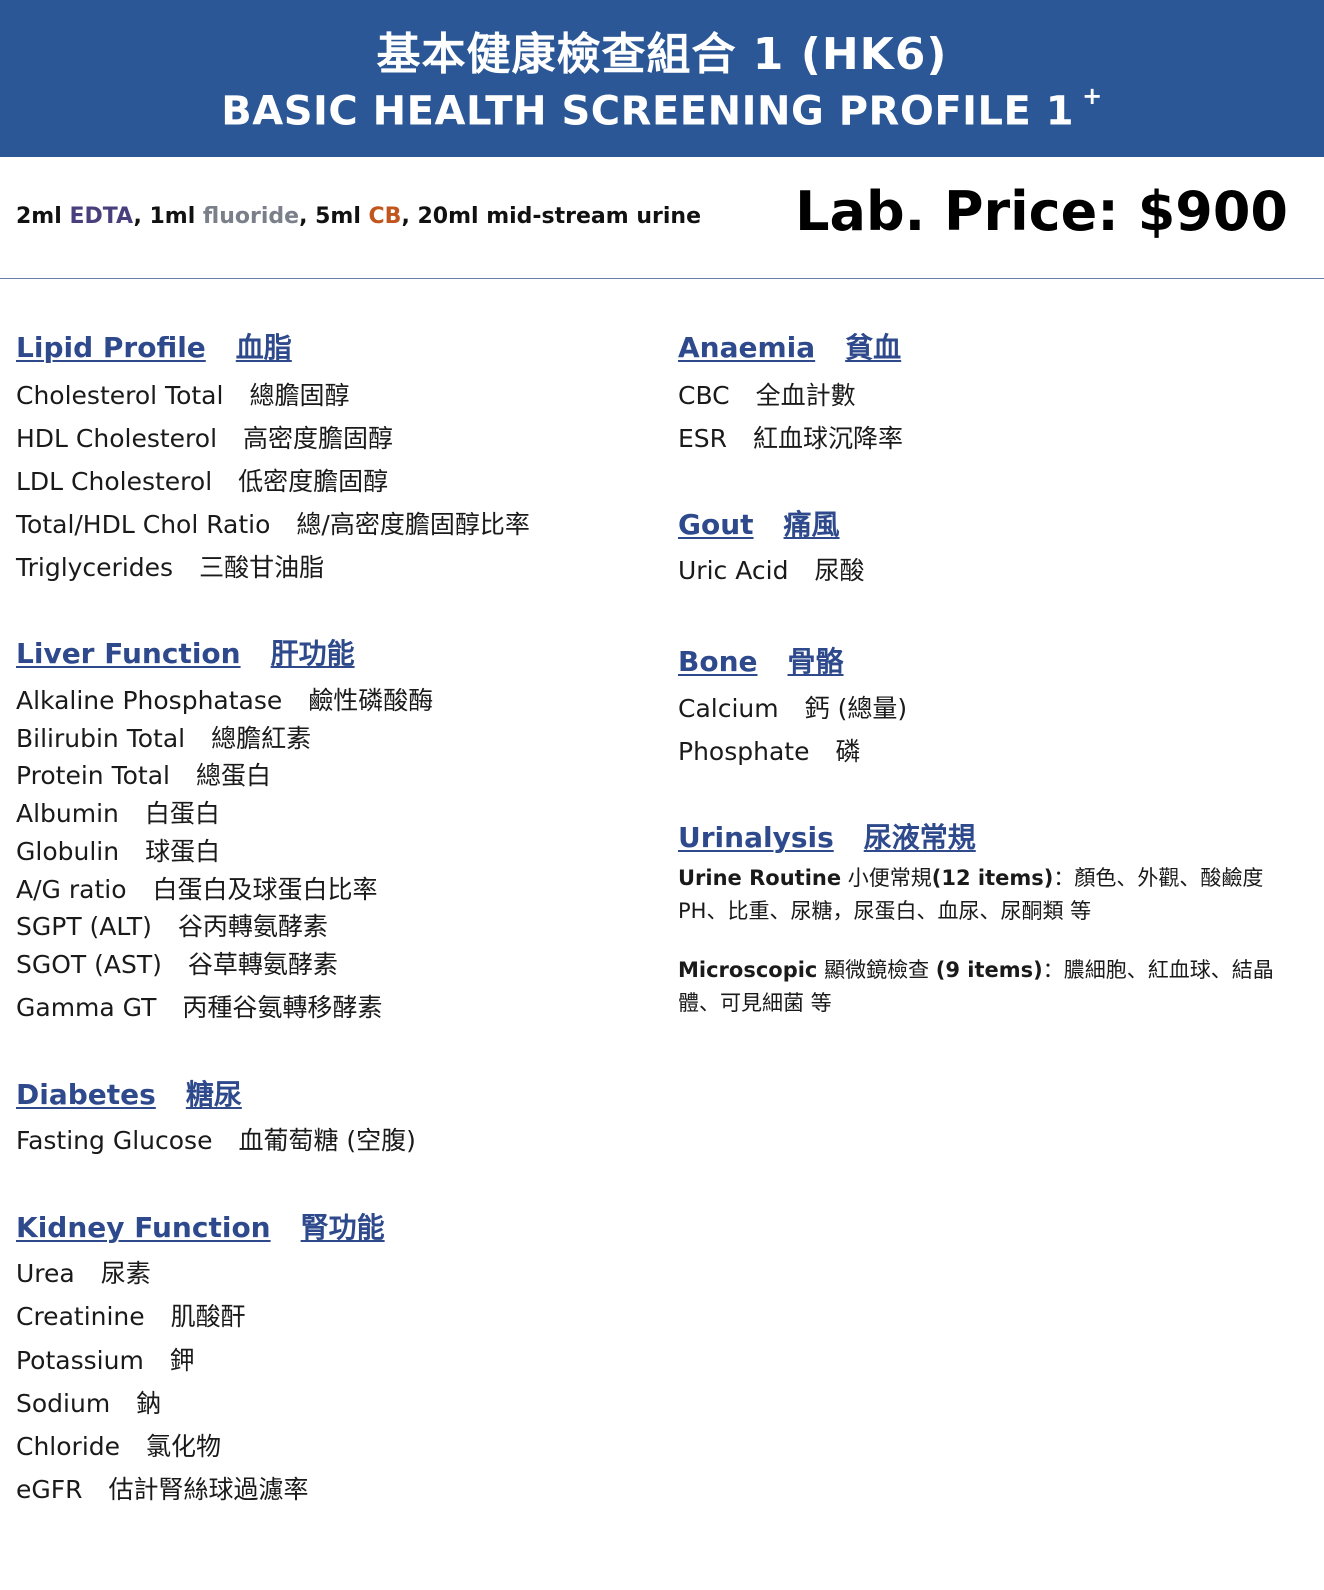  What do you see at coordinates (856, 708) in the screenshot?
I see `test-name-zh: 鈣 (總量)` at bounding box center [856, 708].